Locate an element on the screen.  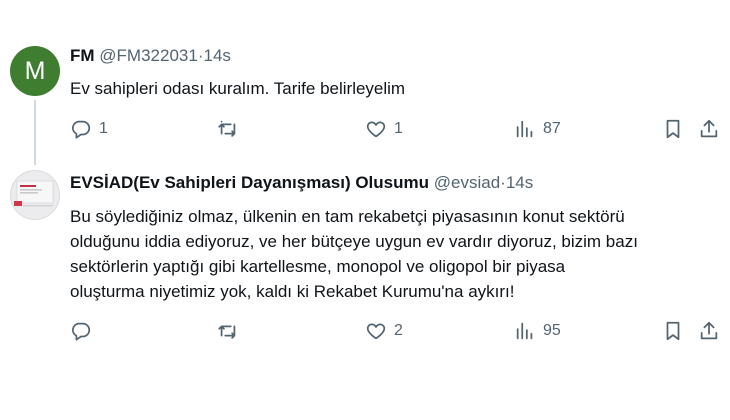
author-handle: @FM322031 is located at coordinates (148, 55).